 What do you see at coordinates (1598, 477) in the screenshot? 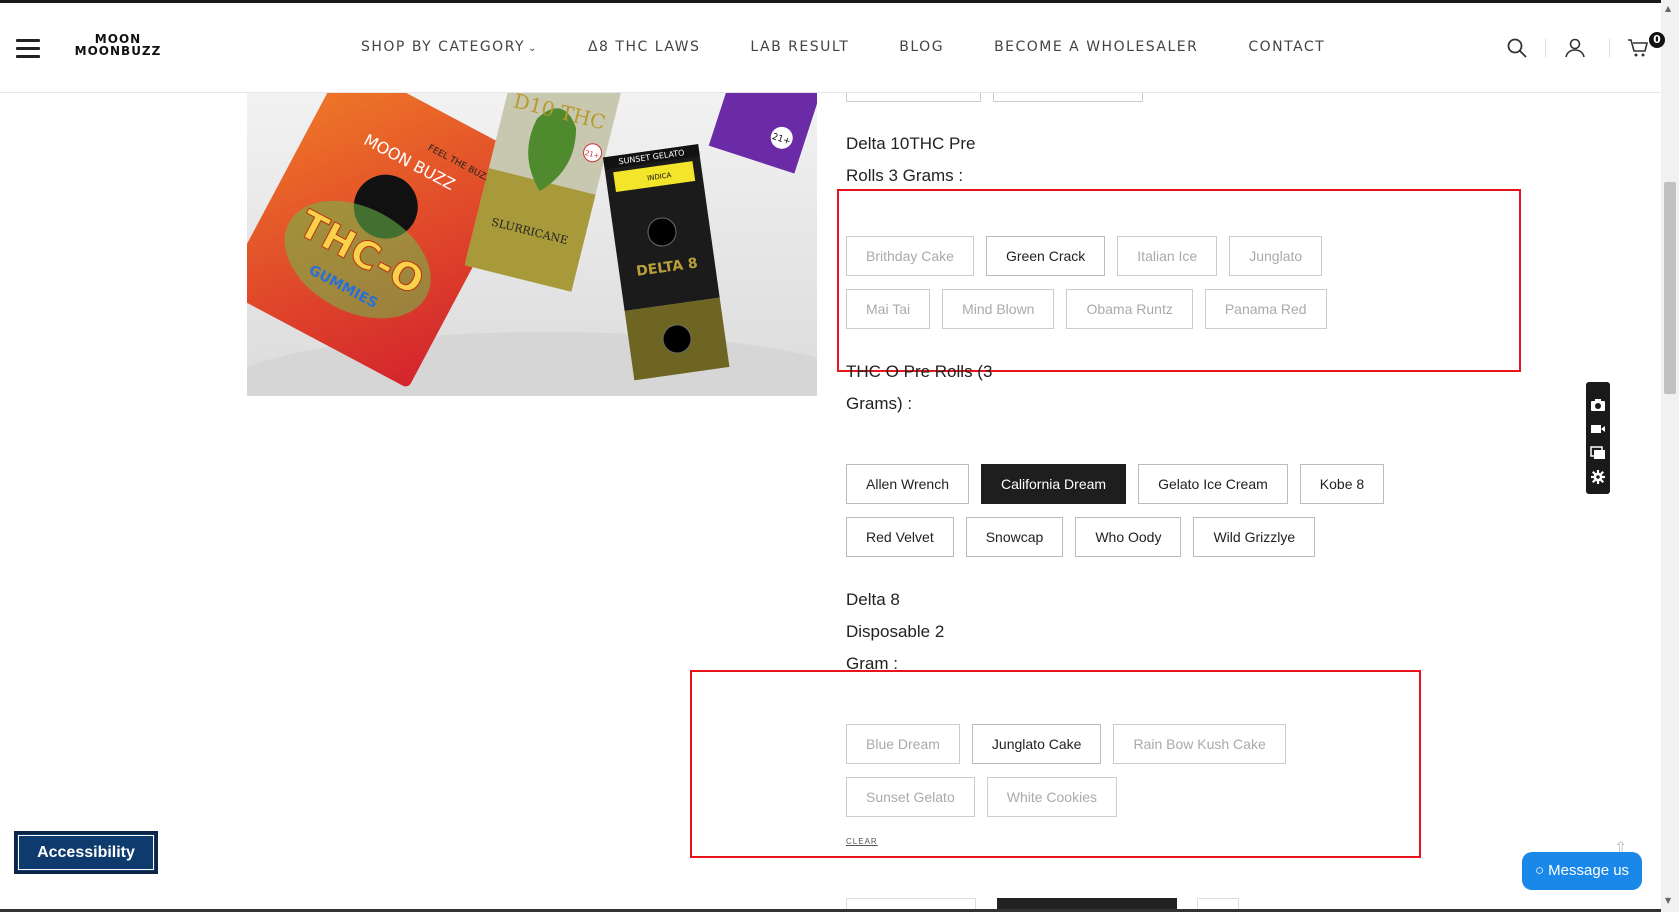
I see `gear-icon` at bounding box center [1598, 477].